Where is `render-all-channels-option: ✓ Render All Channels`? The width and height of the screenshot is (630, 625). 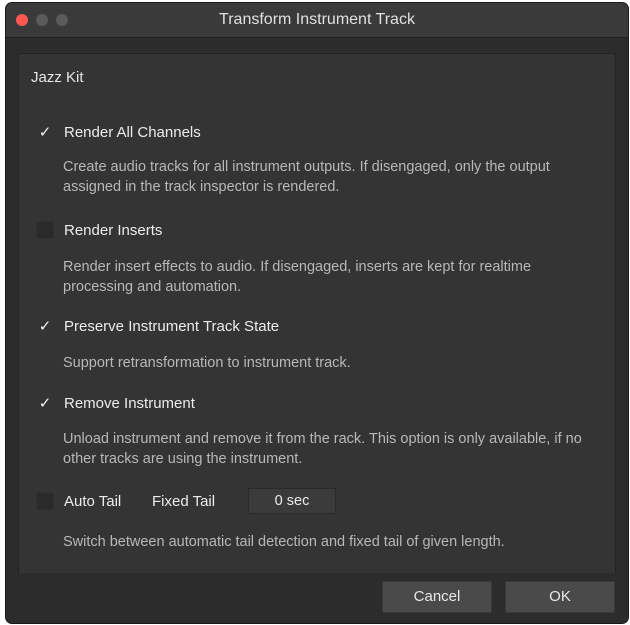
render-all-channels-option: ✓ Render All Channels is located at coordinates (118, 132).